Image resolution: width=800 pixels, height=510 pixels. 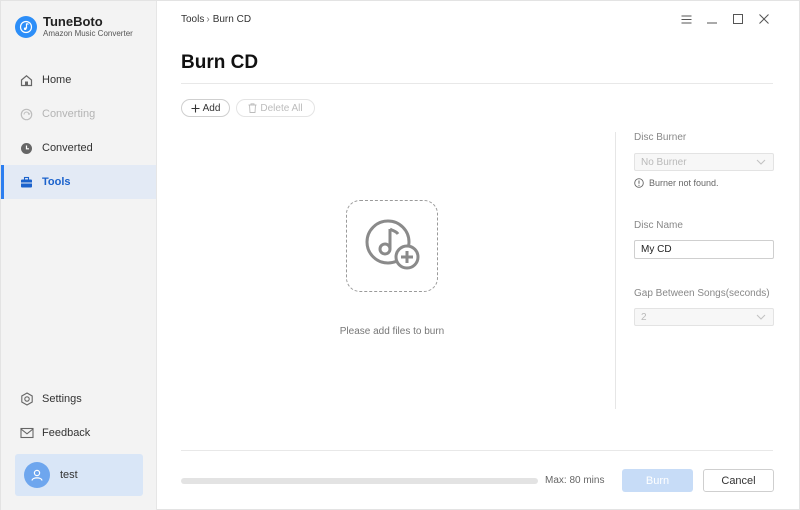 I want to click on sidebar-item-feedback: Feedback, so click(x=78, y=433).